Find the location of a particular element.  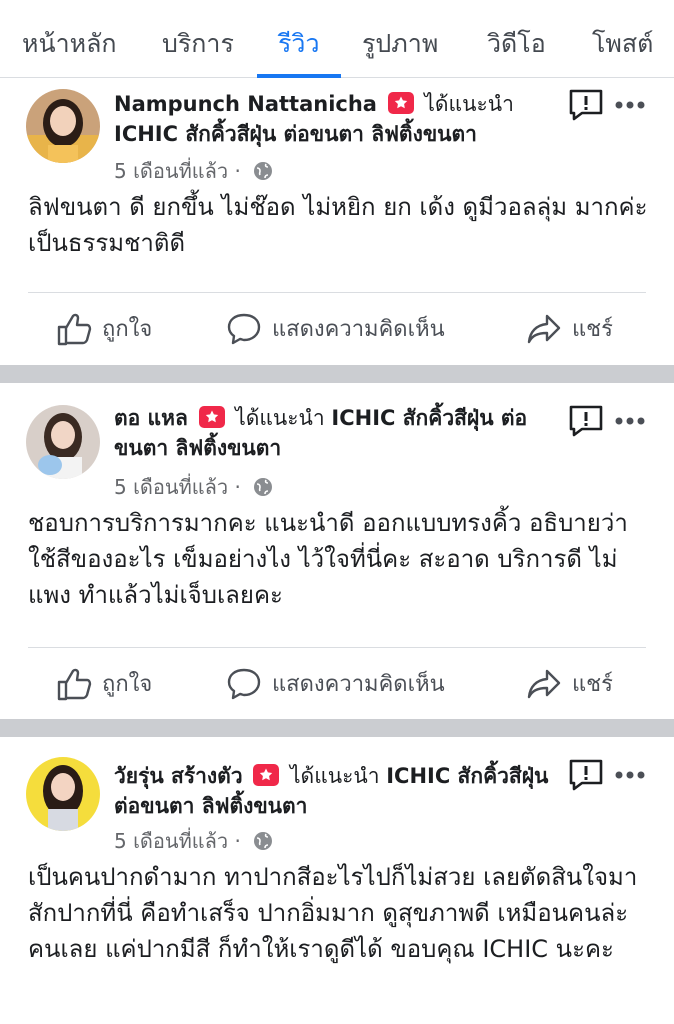

page-name: ICHIC สักคิ้วสีฝุ่น ต่อขนตา ลิฟติ้งขนตา is located at coordinates (295, 134).